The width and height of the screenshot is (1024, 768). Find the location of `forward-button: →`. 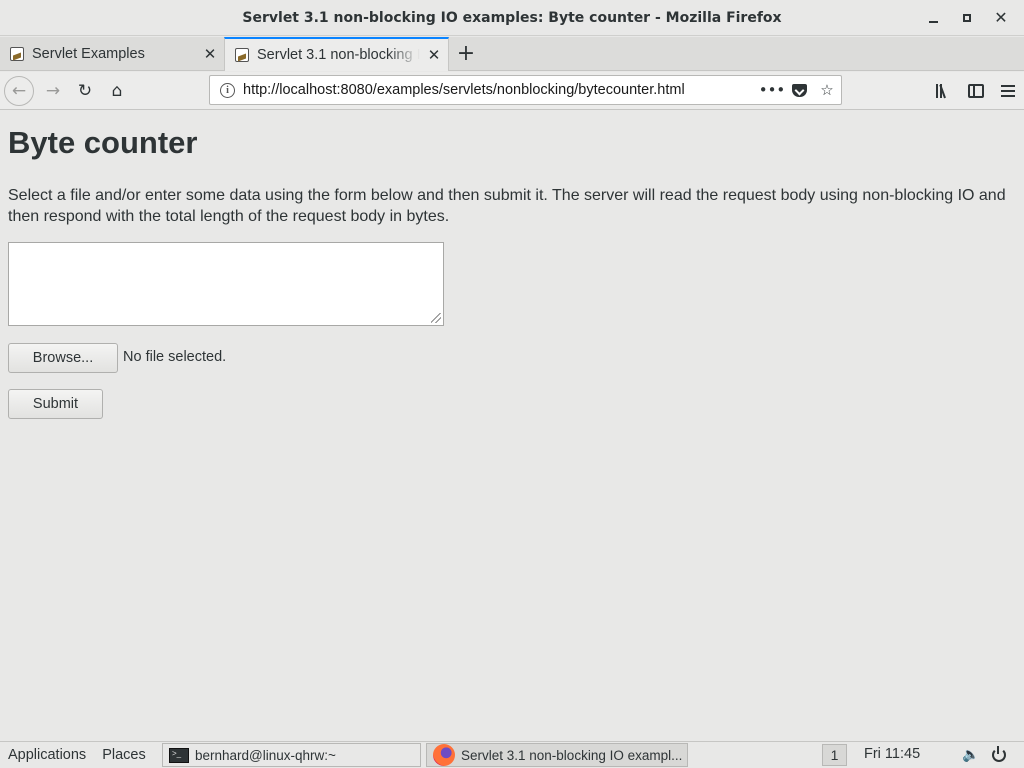

forward-button: → is located at coordinates (53, 91).